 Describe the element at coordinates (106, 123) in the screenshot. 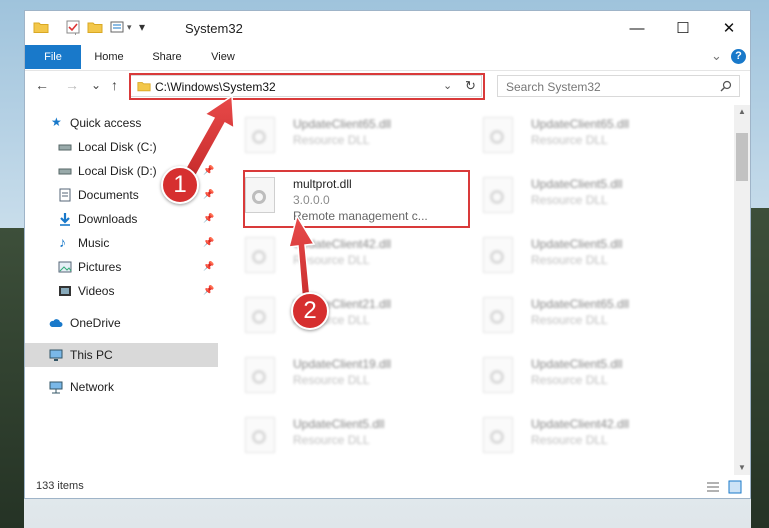

I see `sidebar-item-label: Quick access` at that location.